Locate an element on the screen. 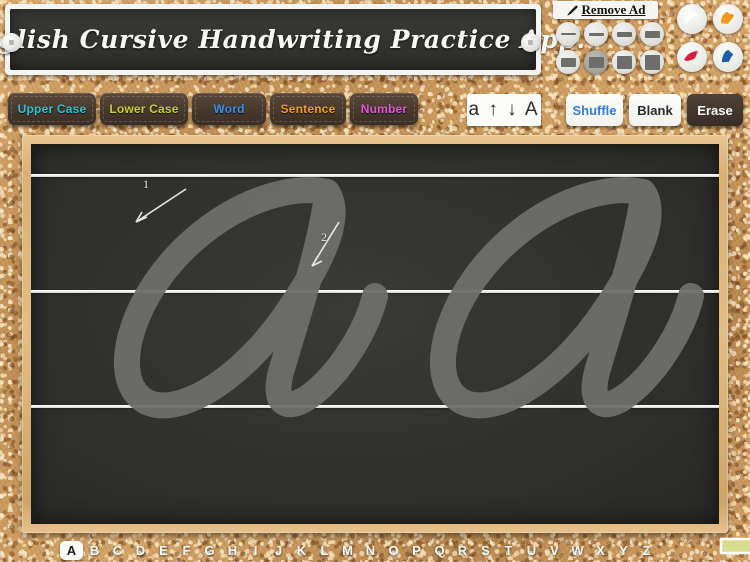 Image resolution: width=750 pixels, height=562 pixels. alphabet-letter-y: Y is located at coordinates (623, 550).